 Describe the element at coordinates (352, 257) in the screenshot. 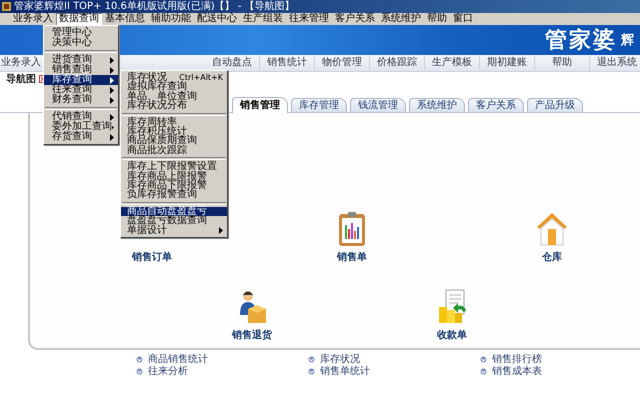

I see `shortcut-link: 销售单` at that location.